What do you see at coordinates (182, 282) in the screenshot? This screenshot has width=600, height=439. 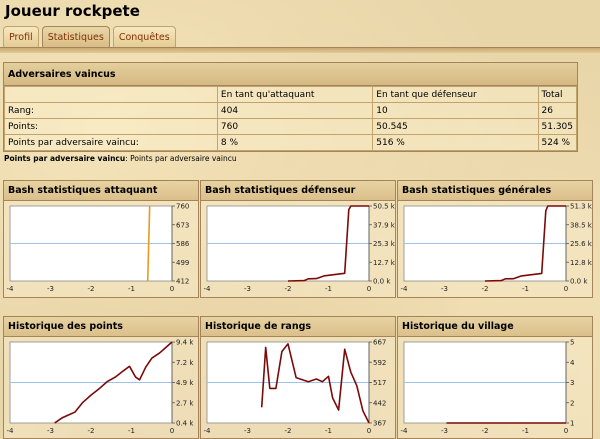 I see `y-tick-label: 412` at bounding box center [182, 282].